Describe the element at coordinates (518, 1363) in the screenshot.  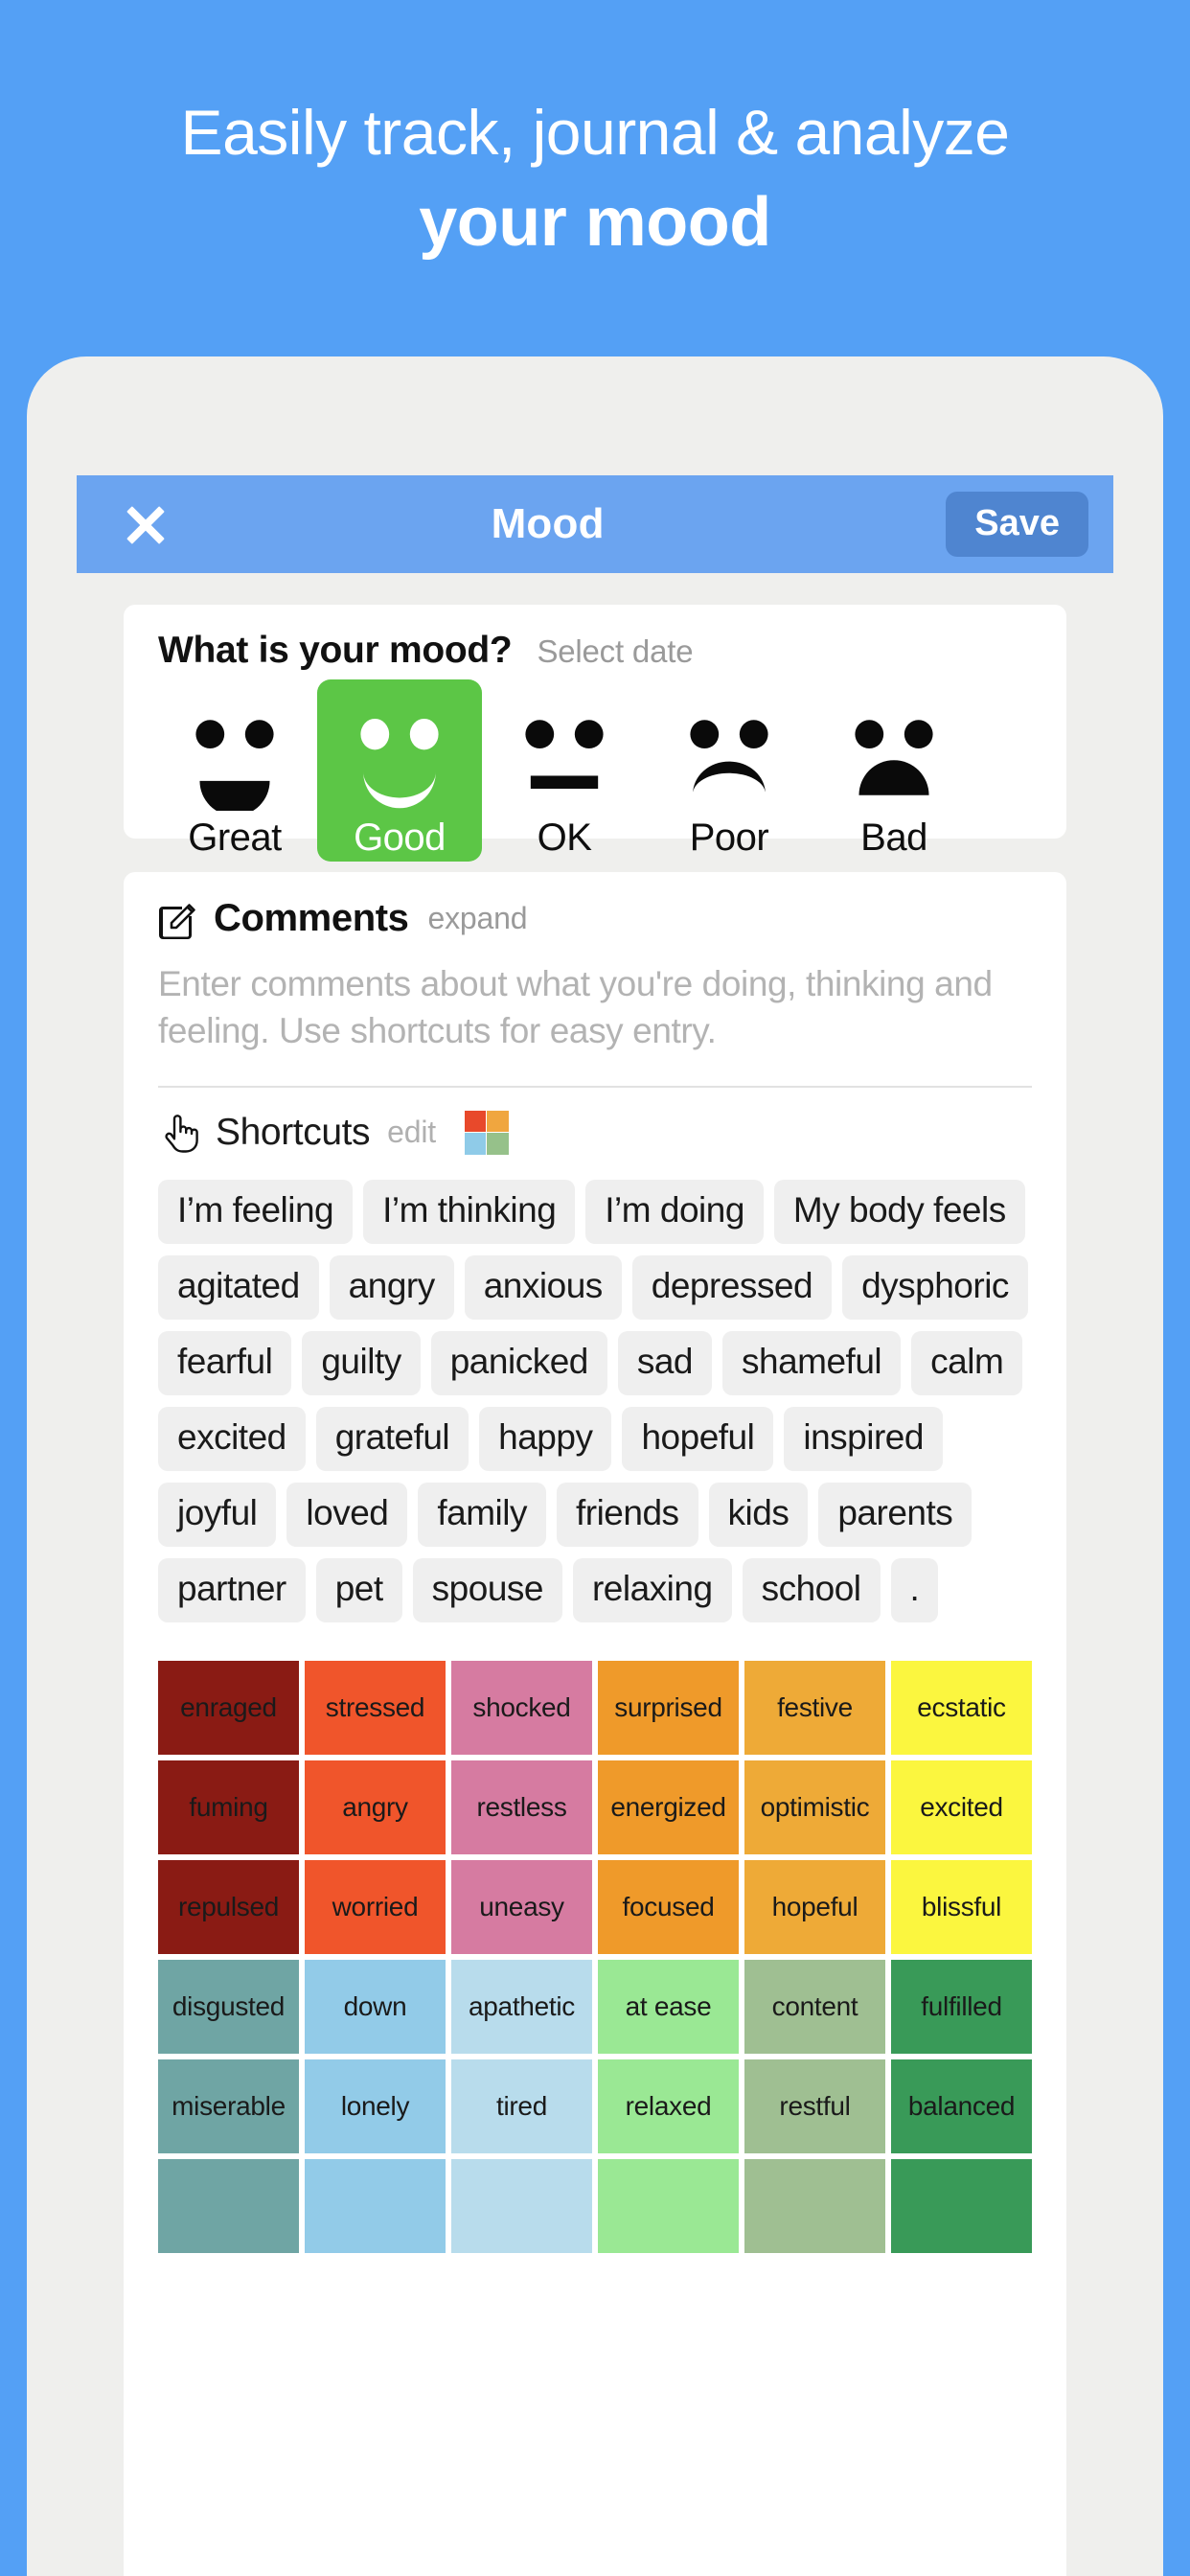
I see `shortcut-chip: panicked` at that location.